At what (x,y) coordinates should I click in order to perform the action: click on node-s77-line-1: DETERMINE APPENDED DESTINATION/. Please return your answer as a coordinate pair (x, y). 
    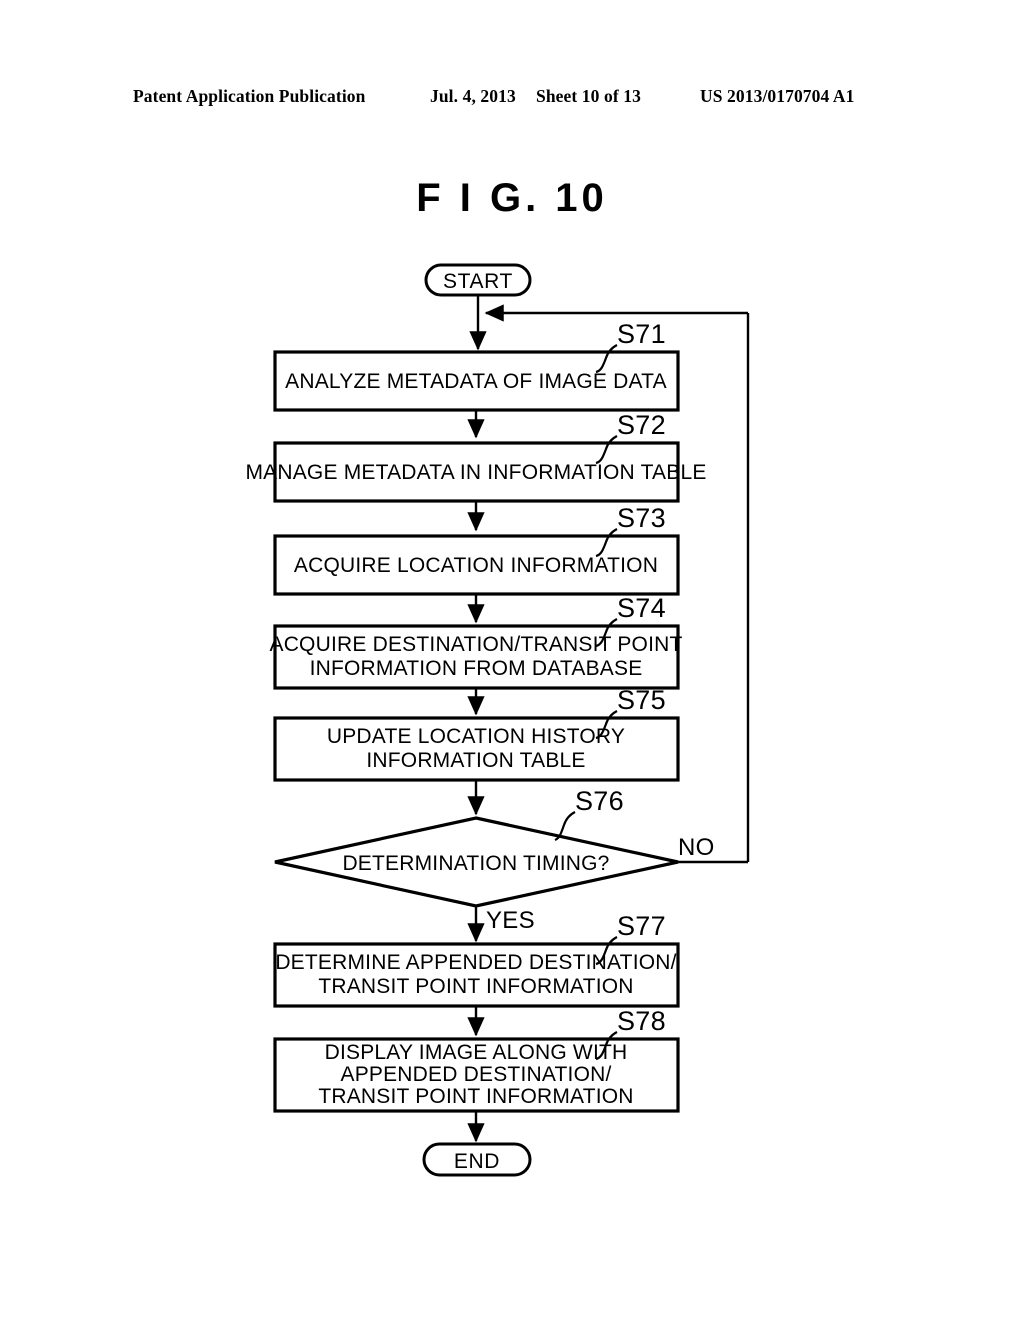
    Looking at the image, I should click on (475, 962).